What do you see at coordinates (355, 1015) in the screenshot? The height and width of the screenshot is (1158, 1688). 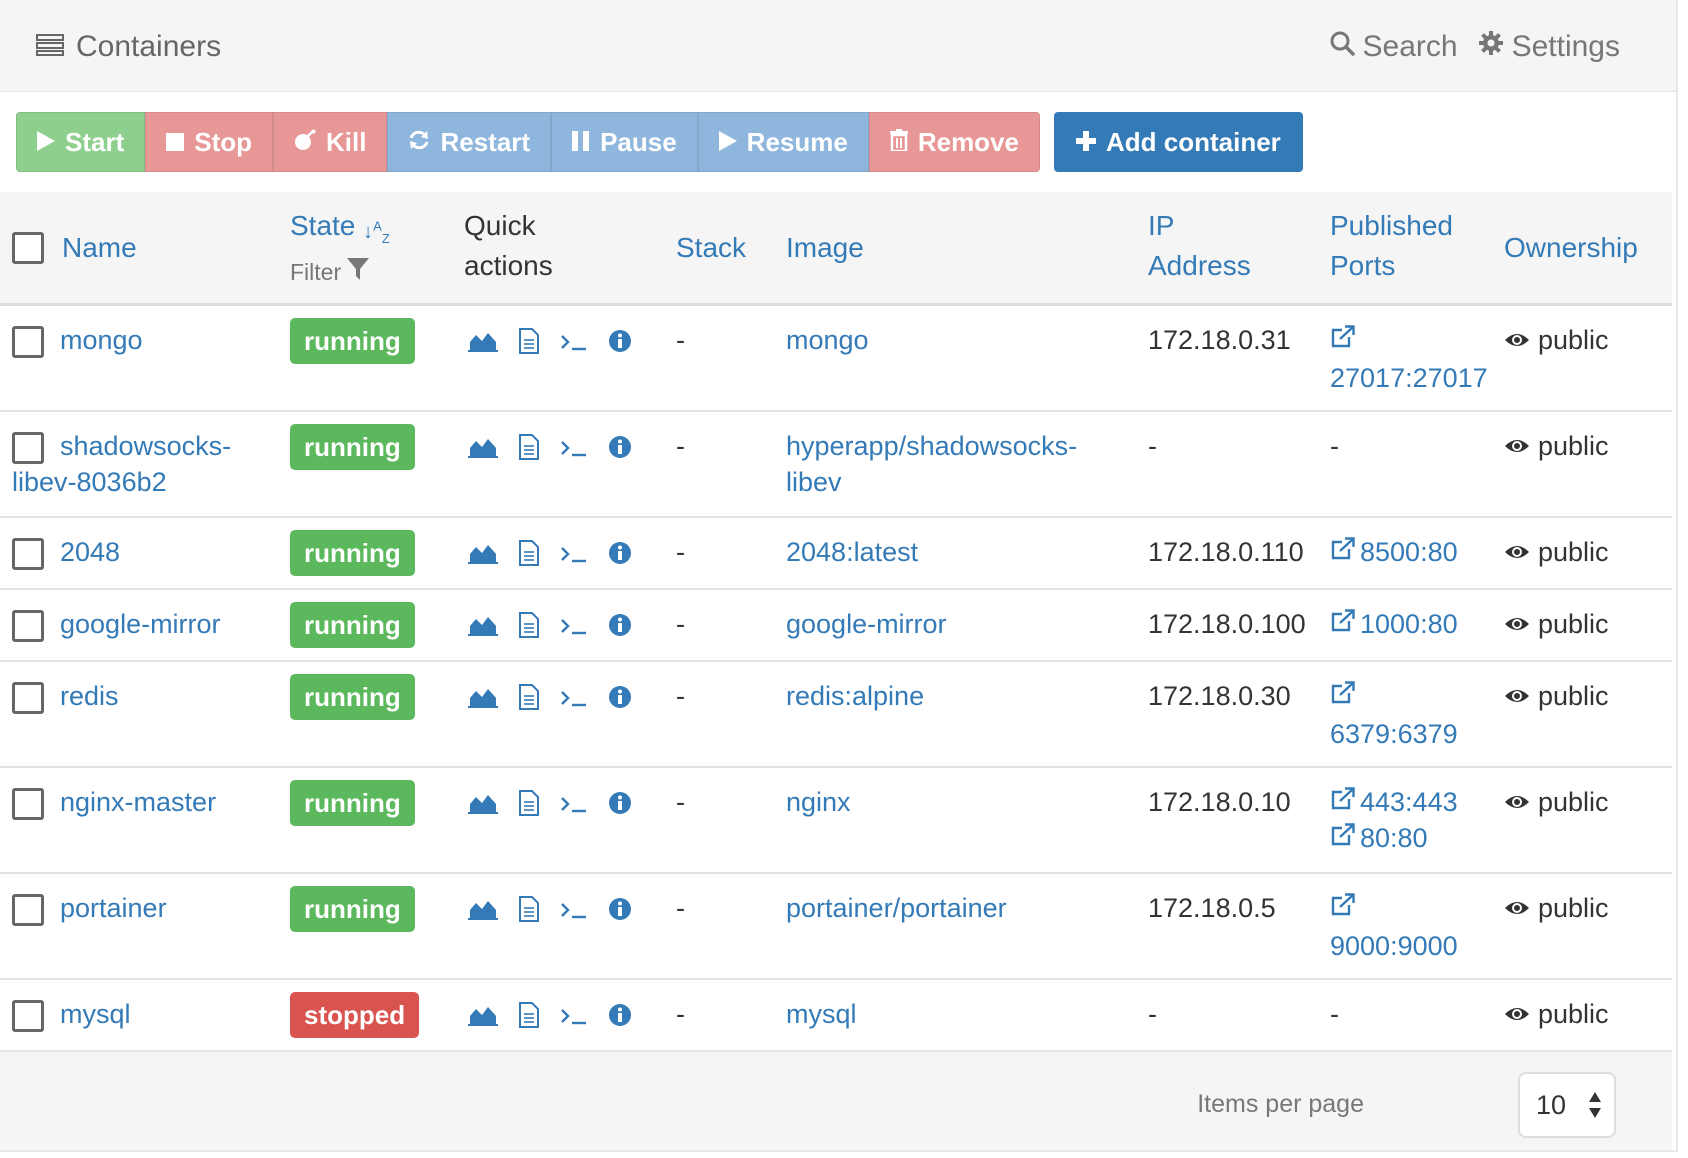 I see `status-badge: stopped` at bounding box center [355, 1015].